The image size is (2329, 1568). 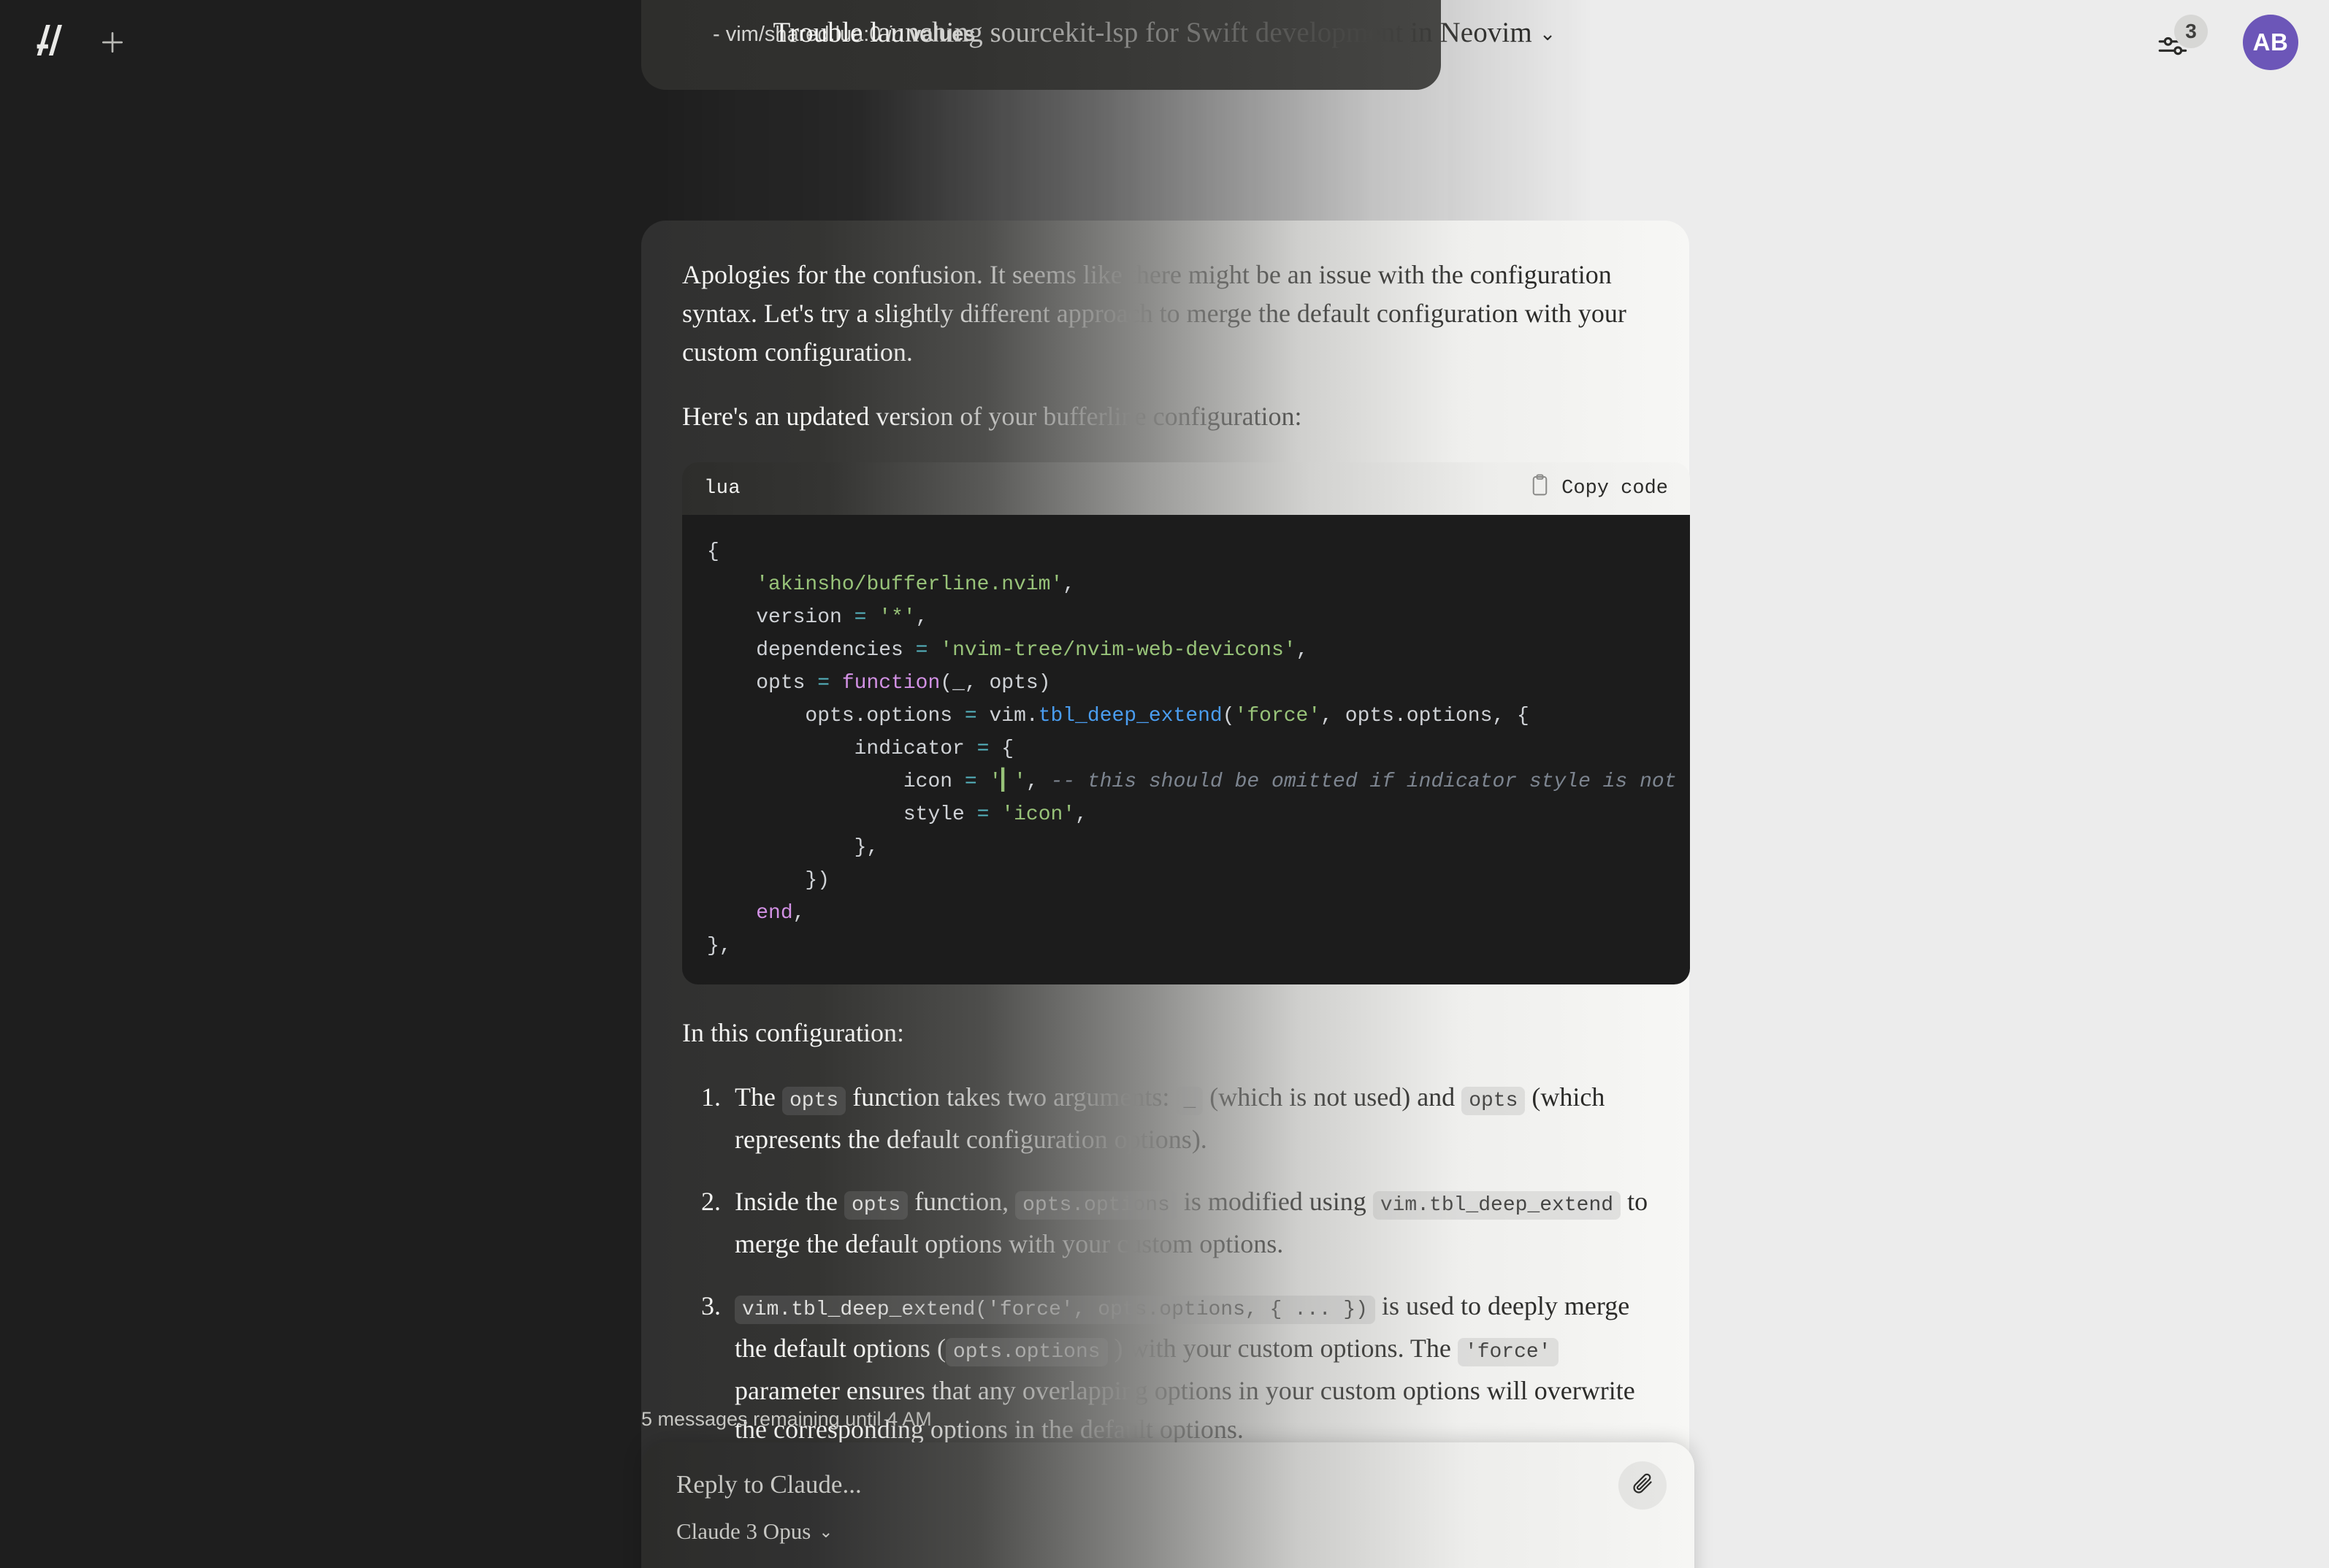 I want to click on code-token: version, so click(x=780, y=617).